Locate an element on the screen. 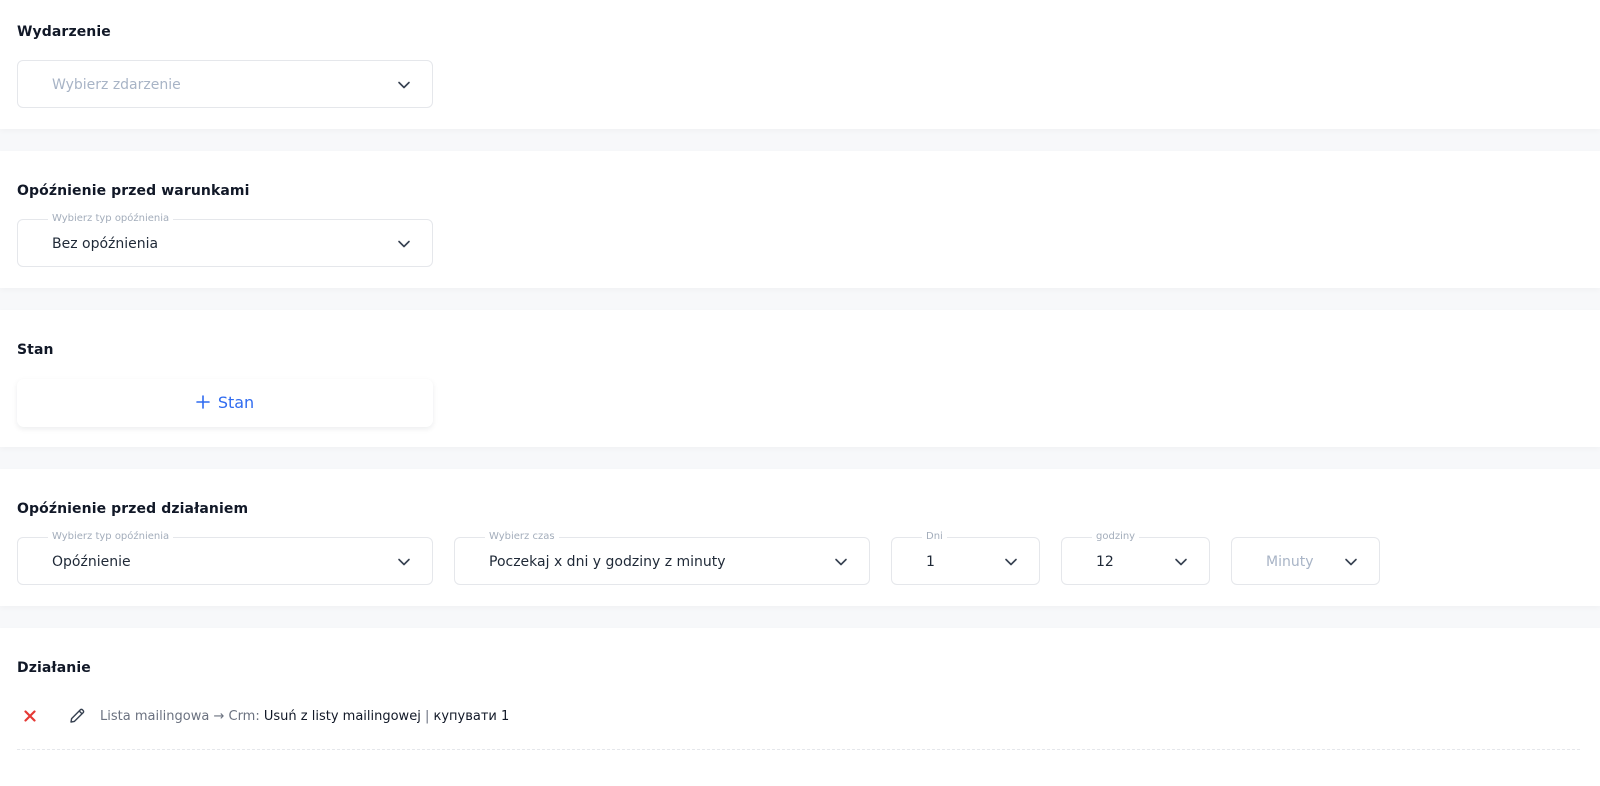 Image resolution: width=1600 pixels, height=786 pixels. hours-select-value: 12 is located at coordinates (1105, 562).